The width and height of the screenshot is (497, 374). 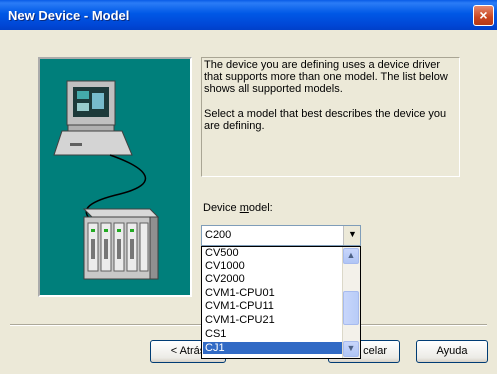 What do you see at coordinates (274, 320) in the screenshot?
I see `list-item: CVM1-CPU21` at bounding box center [274, 320].